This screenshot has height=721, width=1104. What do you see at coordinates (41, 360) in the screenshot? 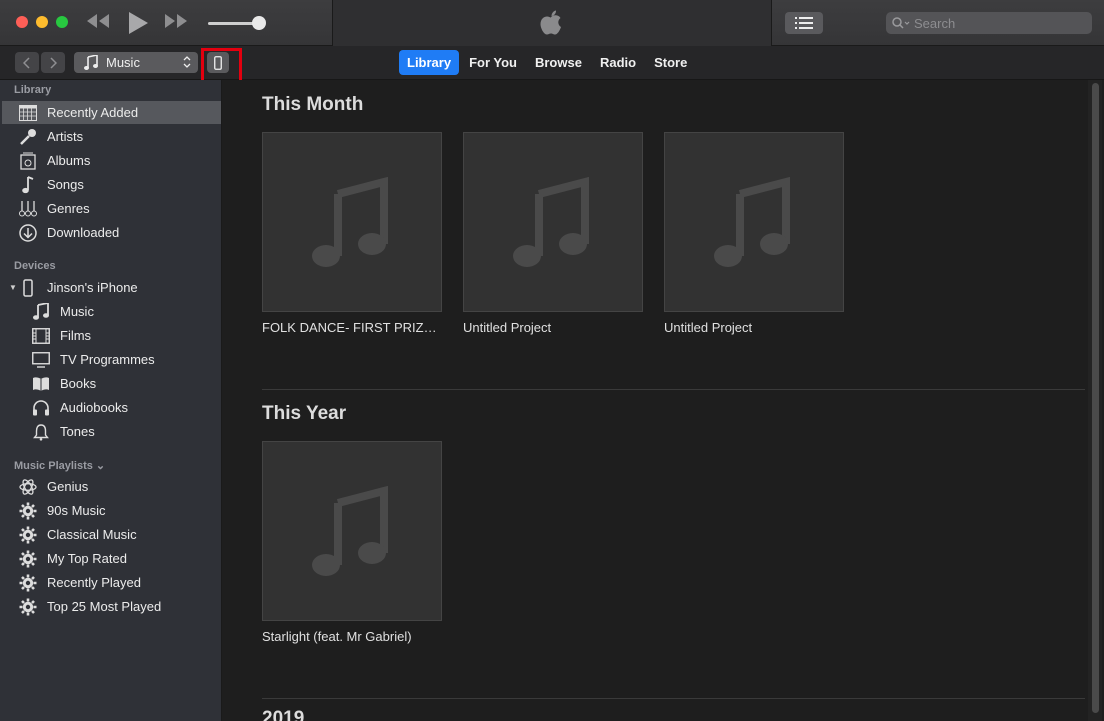
I see `tv-icon` at bounding box center [41, 360].